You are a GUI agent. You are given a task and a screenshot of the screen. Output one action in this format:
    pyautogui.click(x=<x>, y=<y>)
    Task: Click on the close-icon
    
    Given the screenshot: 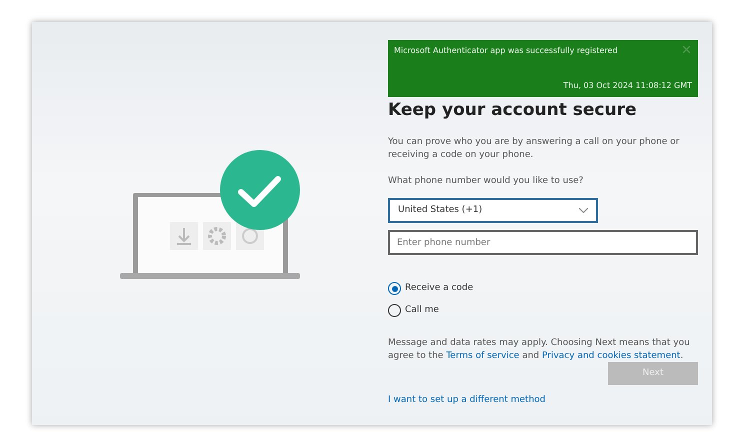 What is the action you would take?
    pyautogui.click(x=686, y=49)
    